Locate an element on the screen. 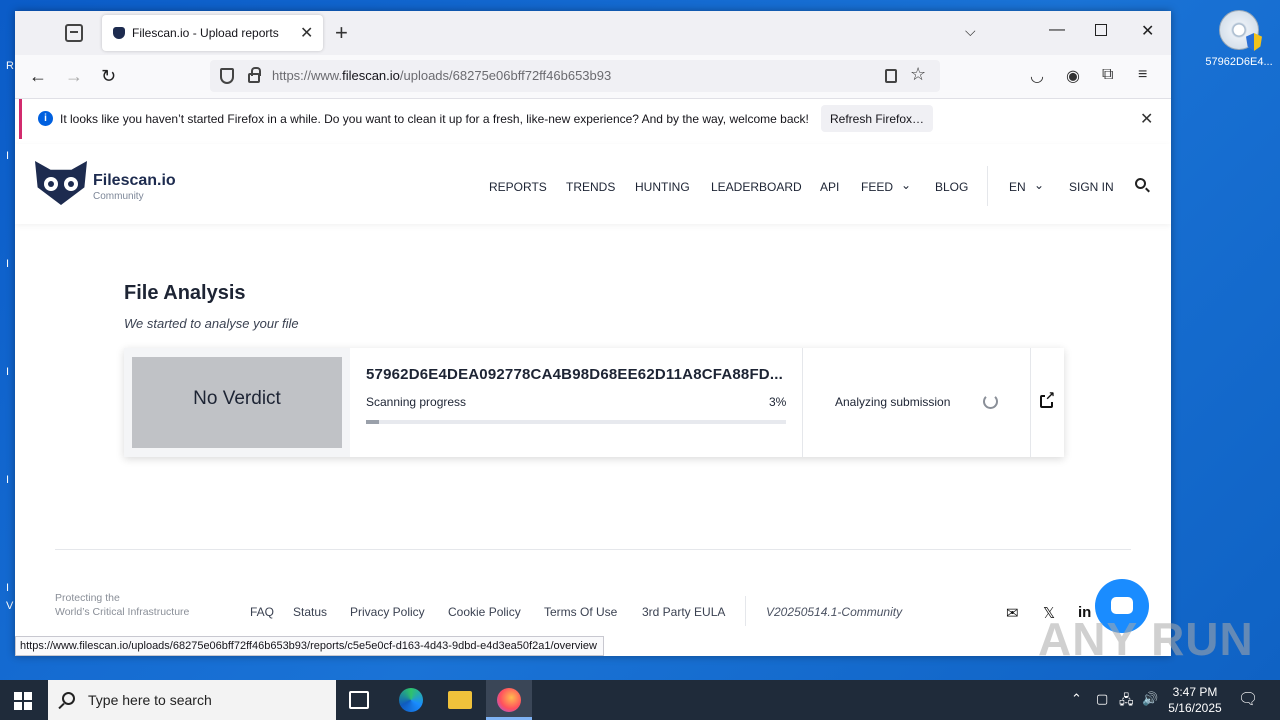  page-subtitle: We started to analyse your file is located at coordinates (211, 323).